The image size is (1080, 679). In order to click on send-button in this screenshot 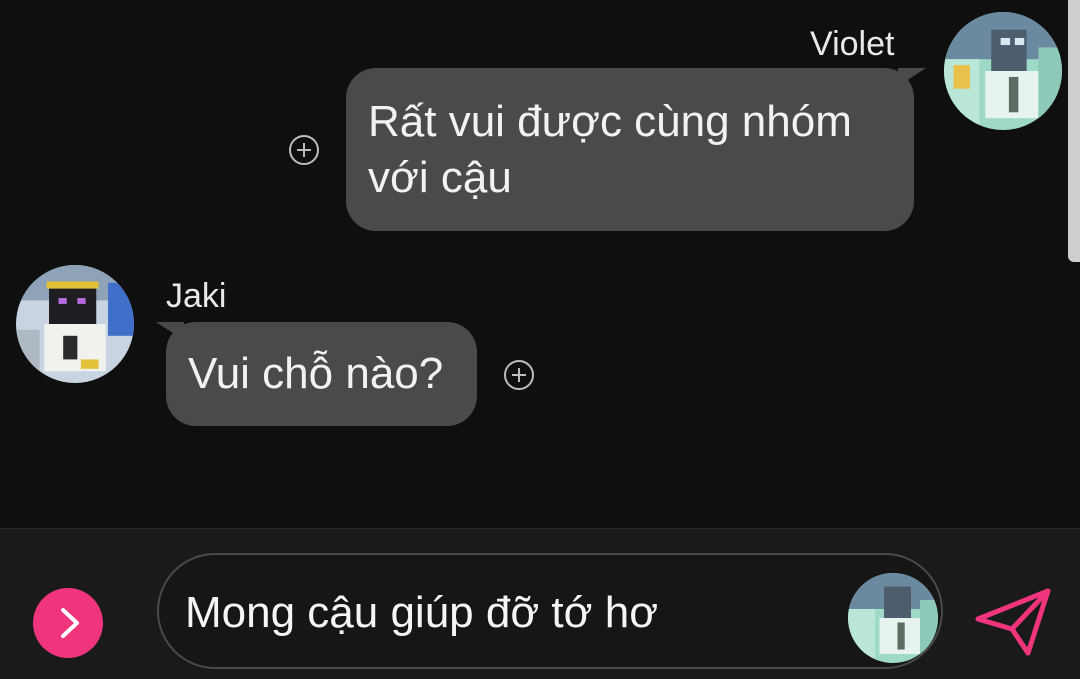, I will do `click(1014, 622)`.